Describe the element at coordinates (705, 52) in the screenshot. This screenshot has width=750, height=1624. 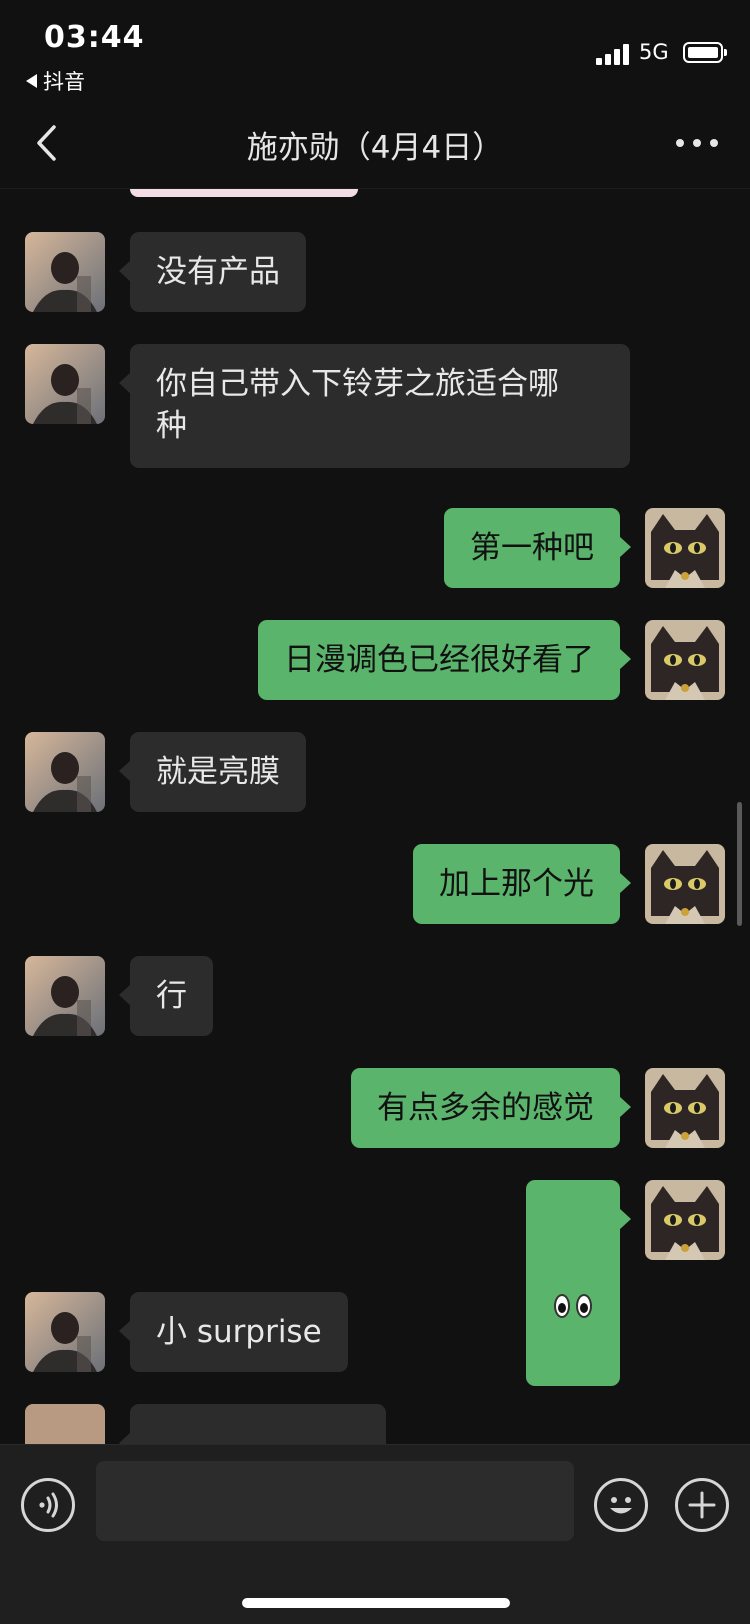
I see `battery-icon` at that location.